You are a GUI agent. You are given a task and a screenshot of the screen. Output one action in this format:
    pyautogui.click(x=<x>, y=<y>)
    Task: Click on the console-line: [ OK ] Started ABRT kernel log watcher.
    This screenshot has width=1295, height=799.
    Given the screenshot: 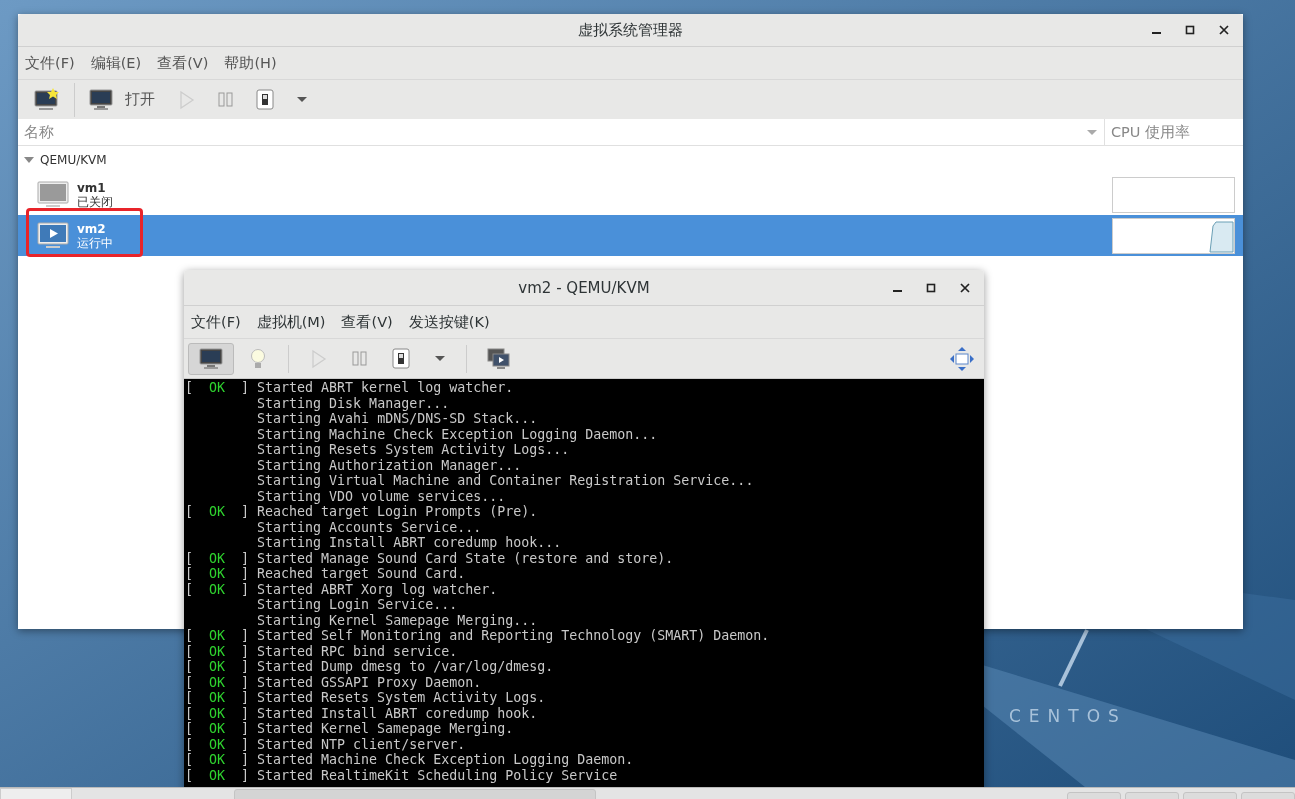 What is the action you would take?
    pyautogui.click(x=349, y=388)
    